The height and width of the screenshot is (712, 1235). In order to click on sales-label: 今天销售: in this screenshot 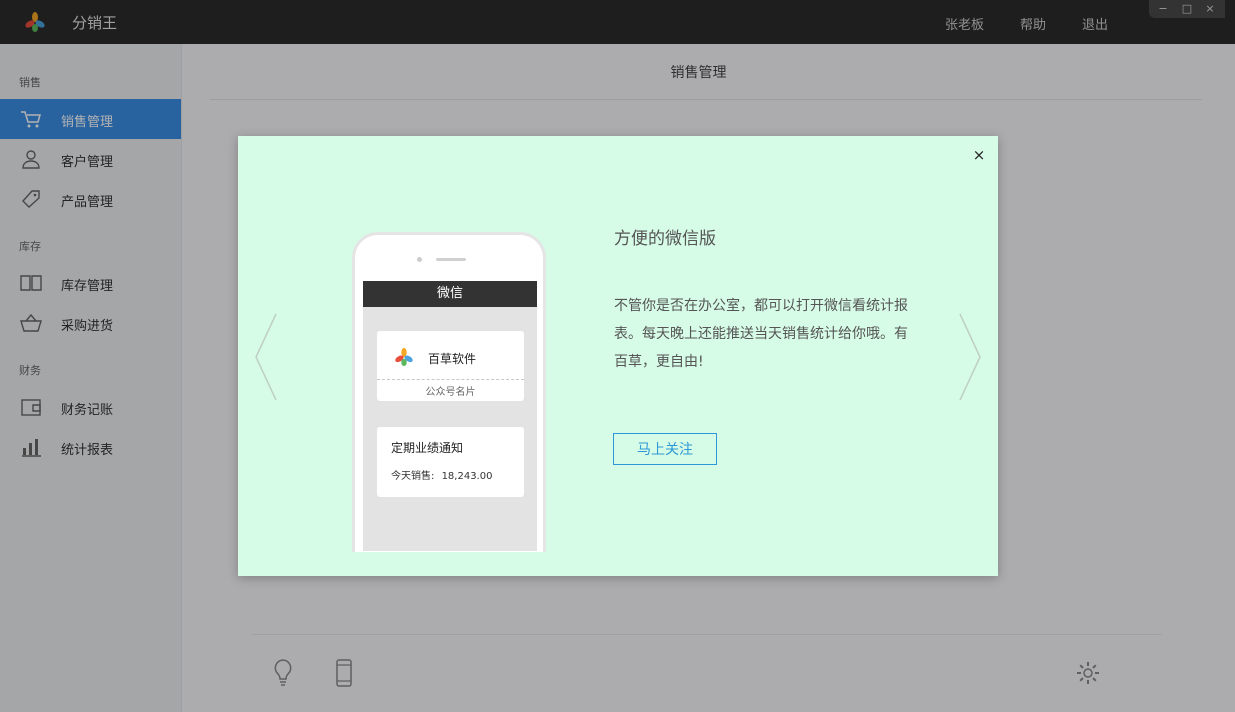, I will do `click(413, 476)`.